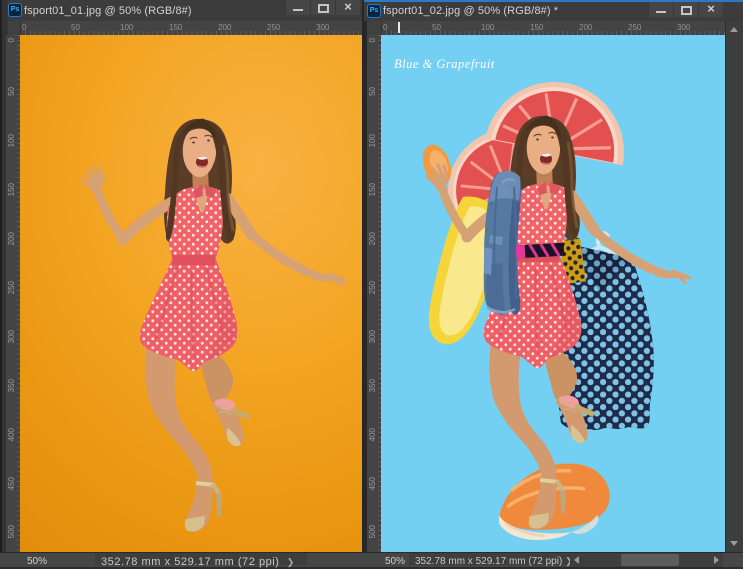  Describe the element at coordinates (444, 64) in the screenshot. I see `svg-text: Blue & Grapefruit` at that location.